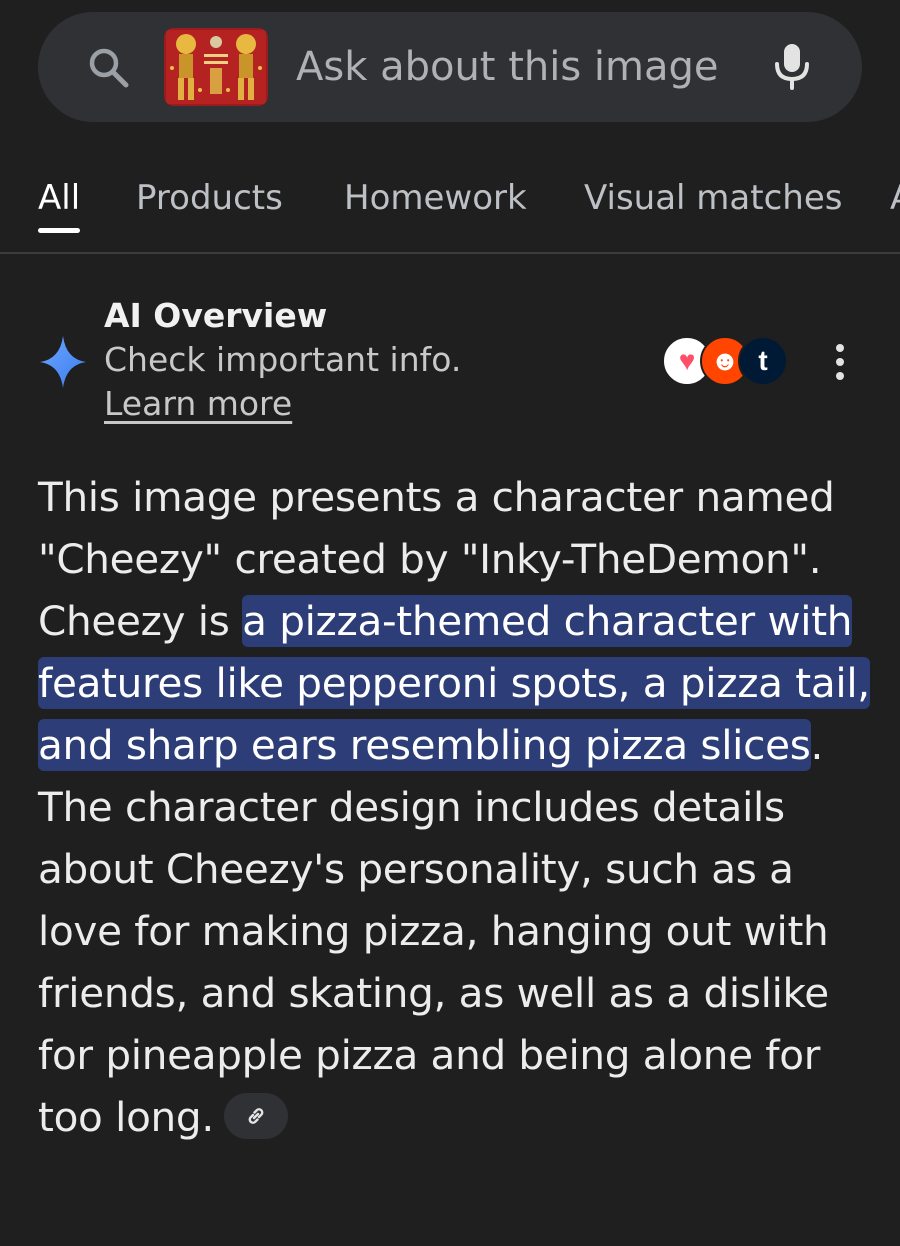  I want to click on sparkle-icon, so click(63, 362).